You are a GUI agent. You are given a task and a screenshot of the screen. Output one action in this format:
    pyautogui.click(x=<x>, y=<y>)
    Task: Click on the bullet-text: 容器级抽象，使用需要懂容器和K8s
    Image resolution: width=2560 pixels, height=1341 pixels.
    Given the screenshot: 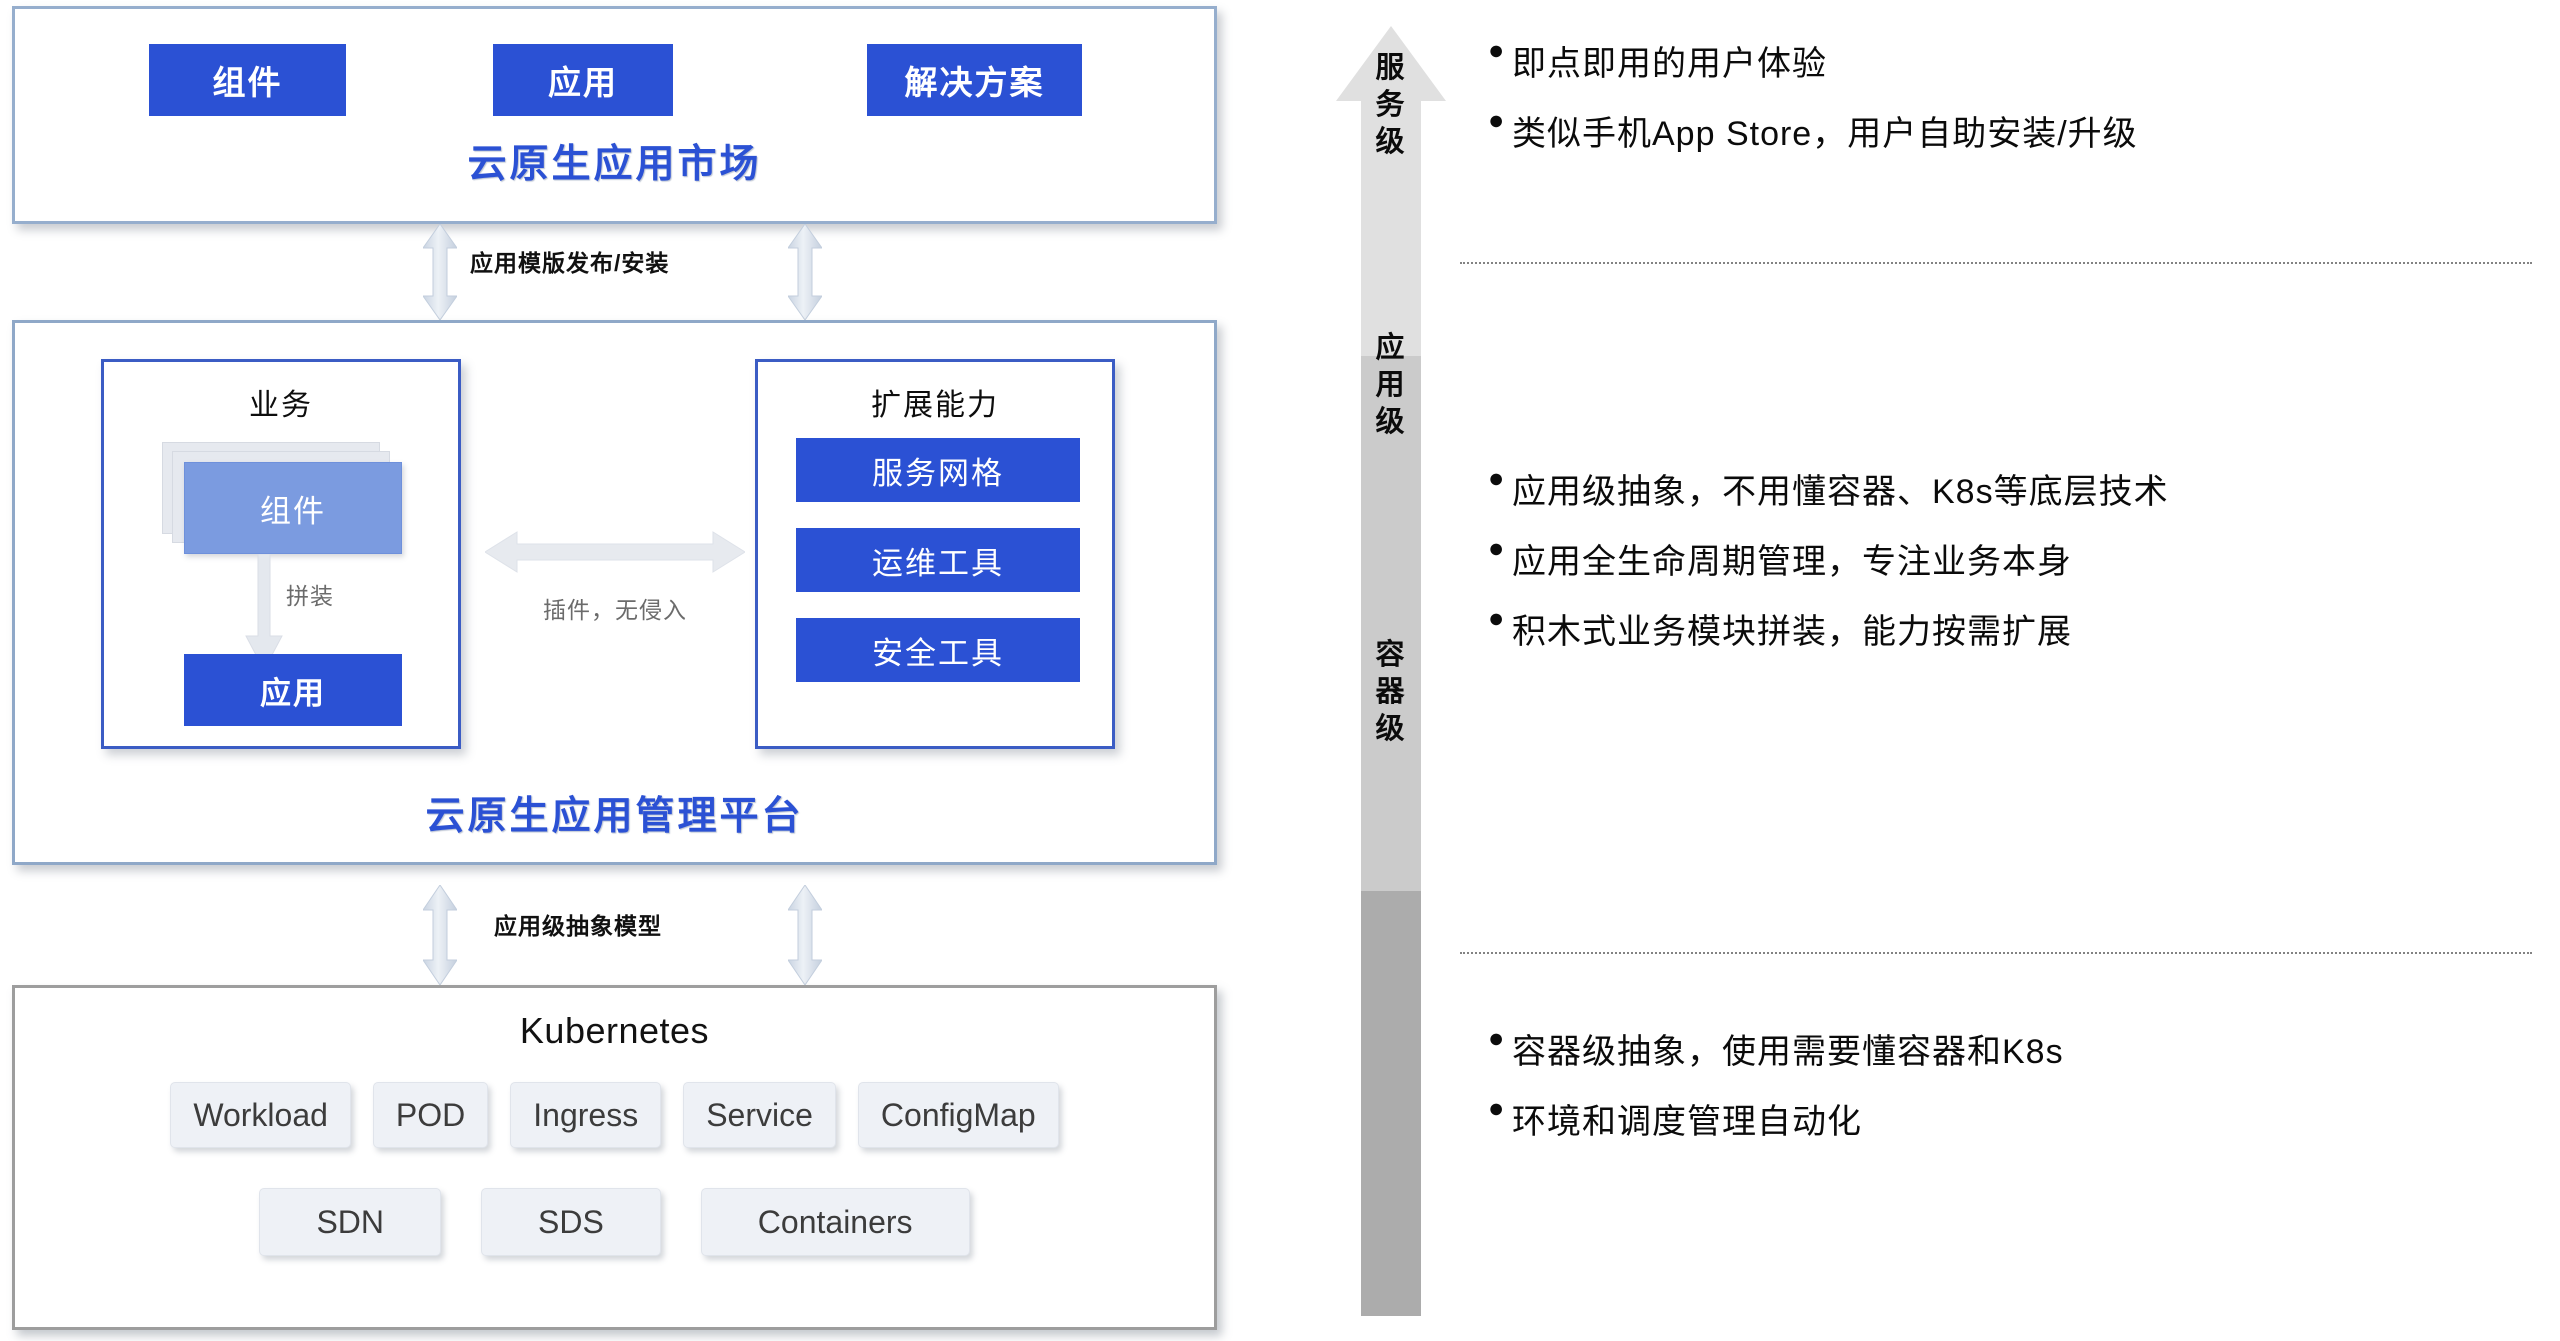 What is the action you would take?
    pyautogui.click(x=1788, y=1052)
    